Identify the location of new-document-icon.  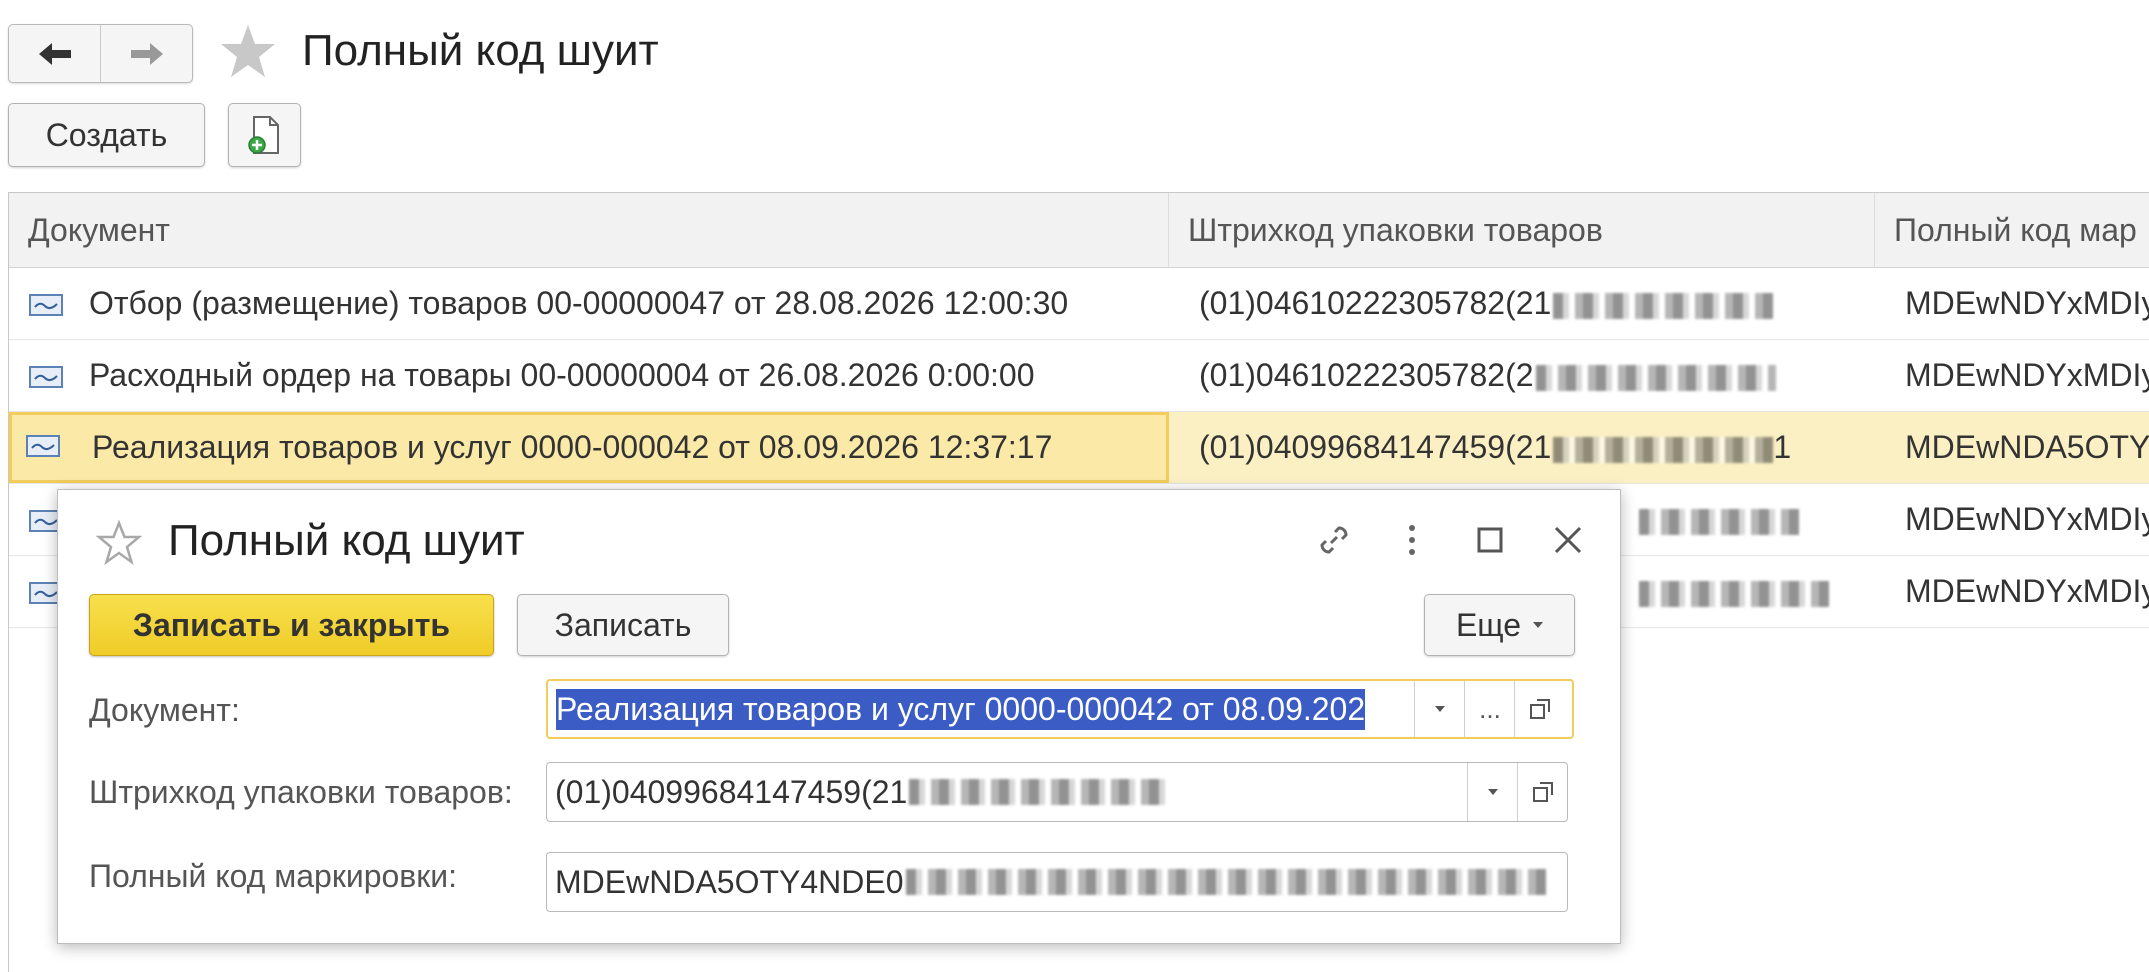
(263, 135).